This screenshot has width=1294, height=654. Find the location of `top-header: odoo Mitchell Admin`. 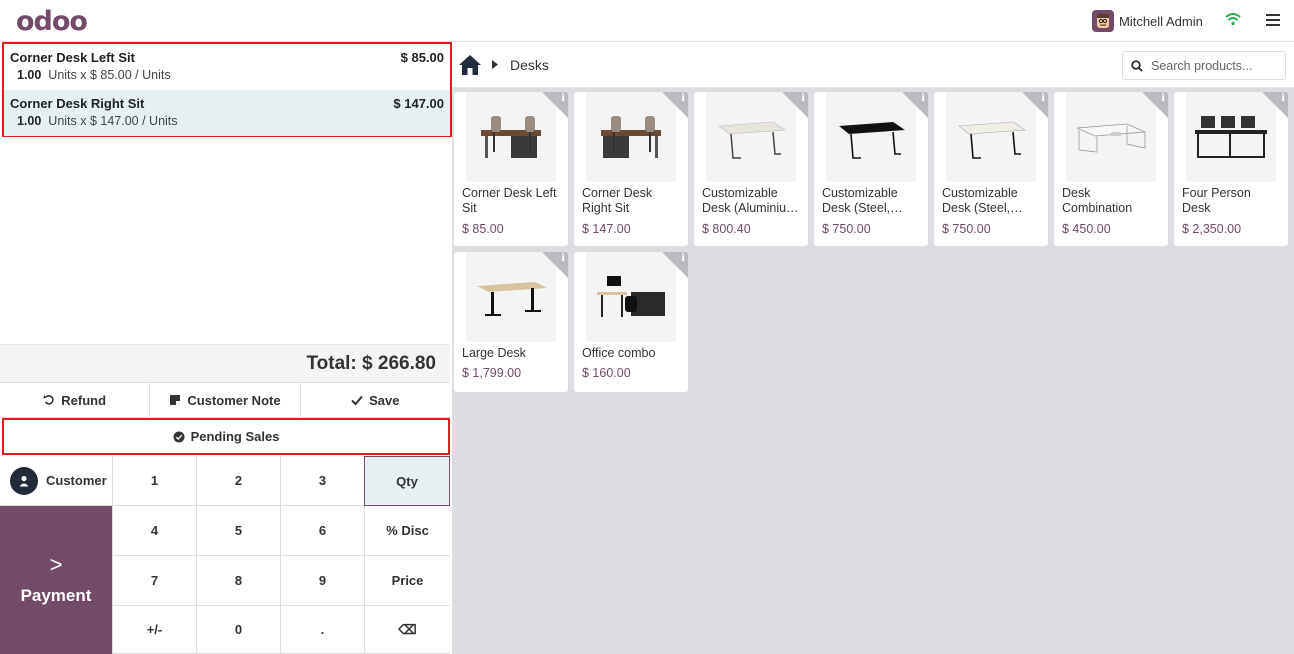

top-header: odoo Mitchell Admin is located at coordinates (647, 21).